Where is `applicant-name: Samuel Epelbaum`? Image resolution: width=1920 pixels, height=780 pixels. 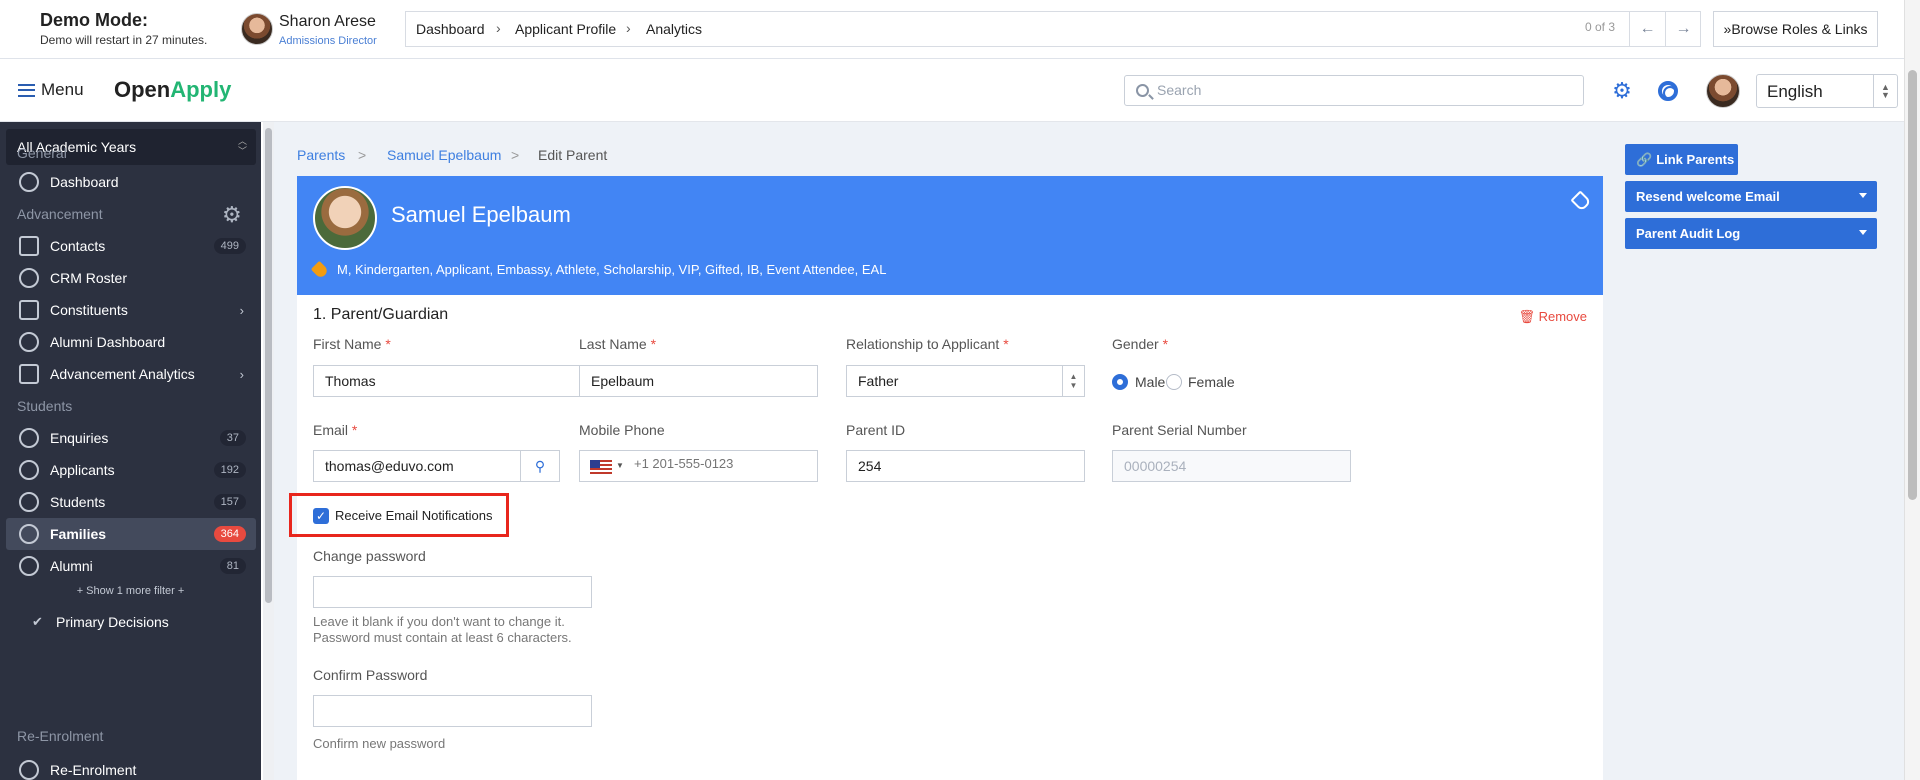
applicant-name: Samuel Epelbaum is located at coordinates (481, 215).